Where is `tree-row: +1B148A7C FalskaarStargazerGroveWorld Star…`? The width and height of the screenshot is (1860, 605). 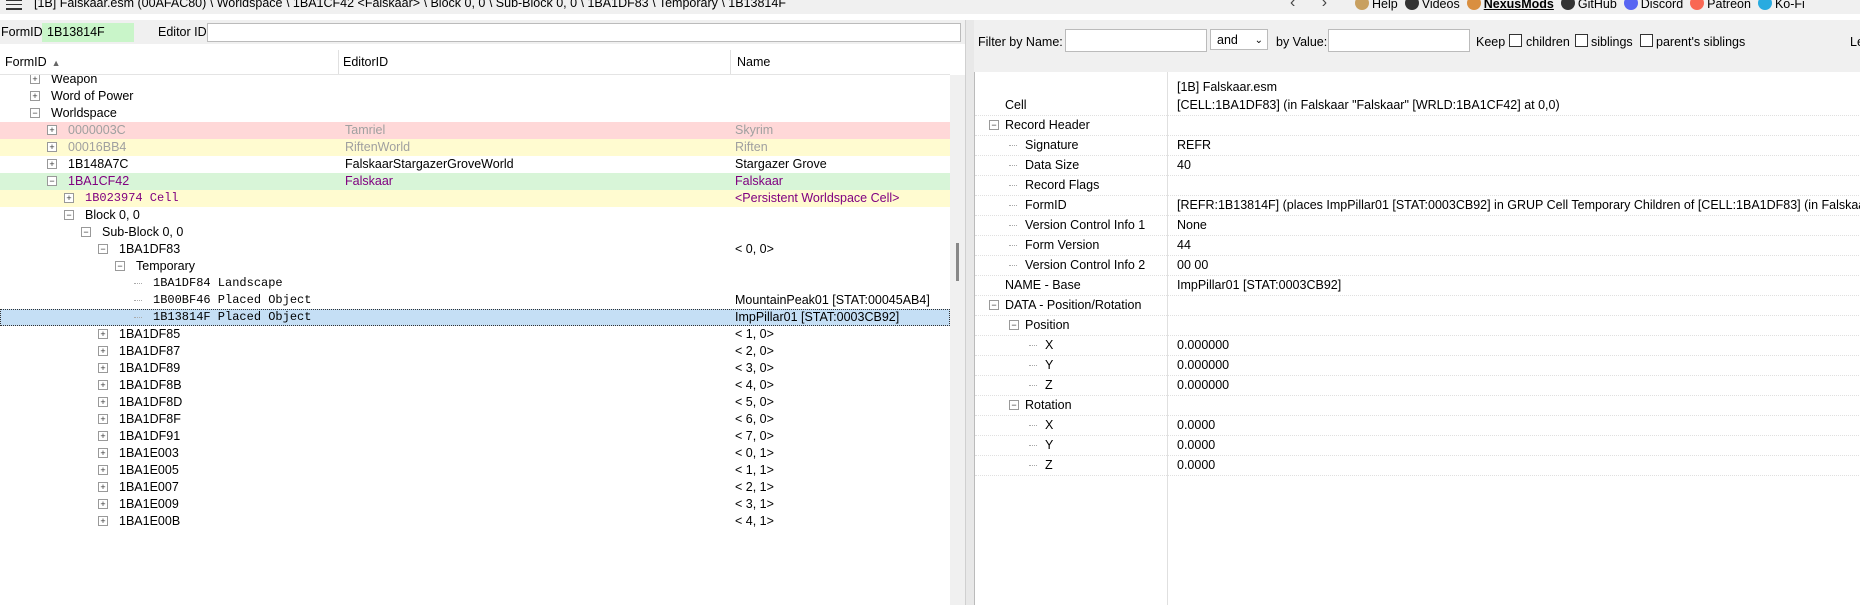
tree-row: +1B148A7C FalskaarStargazerGroveWorld Star… is located at coordinates (475, 164).